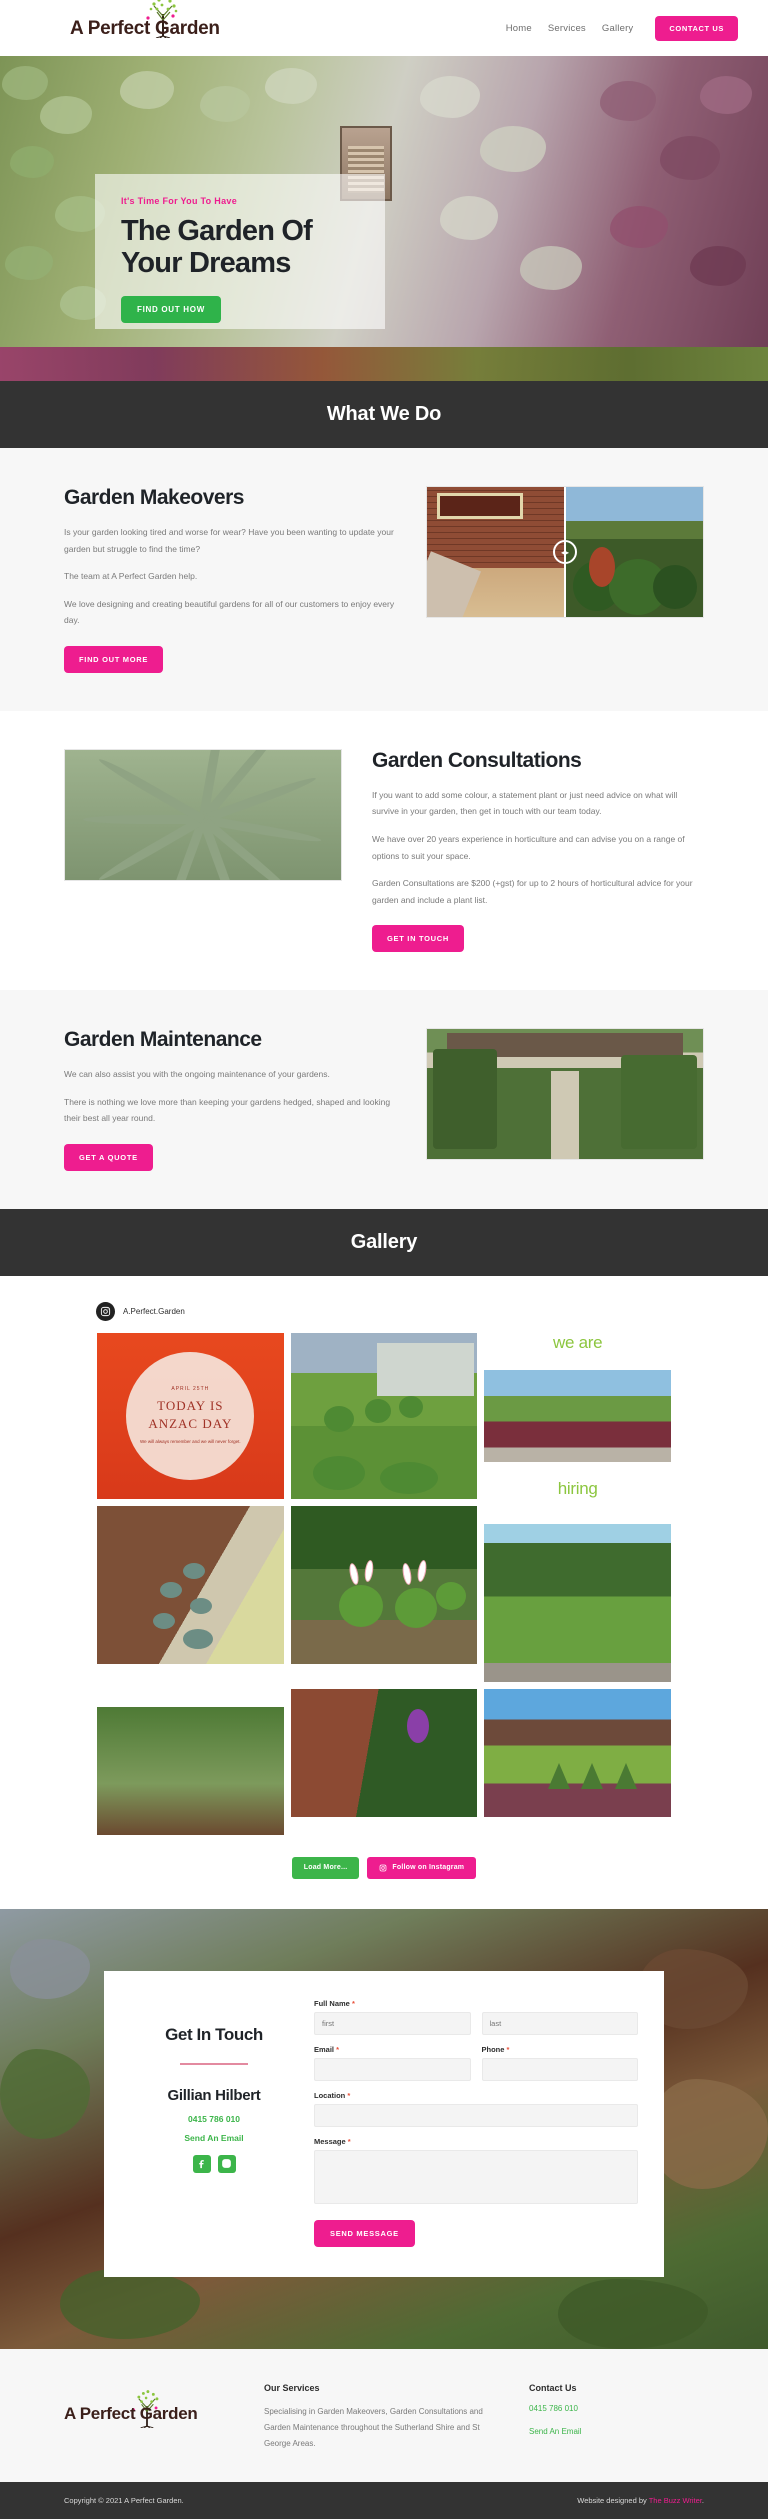  I want to click on hedged-garden-photo, so click(565, 1094).